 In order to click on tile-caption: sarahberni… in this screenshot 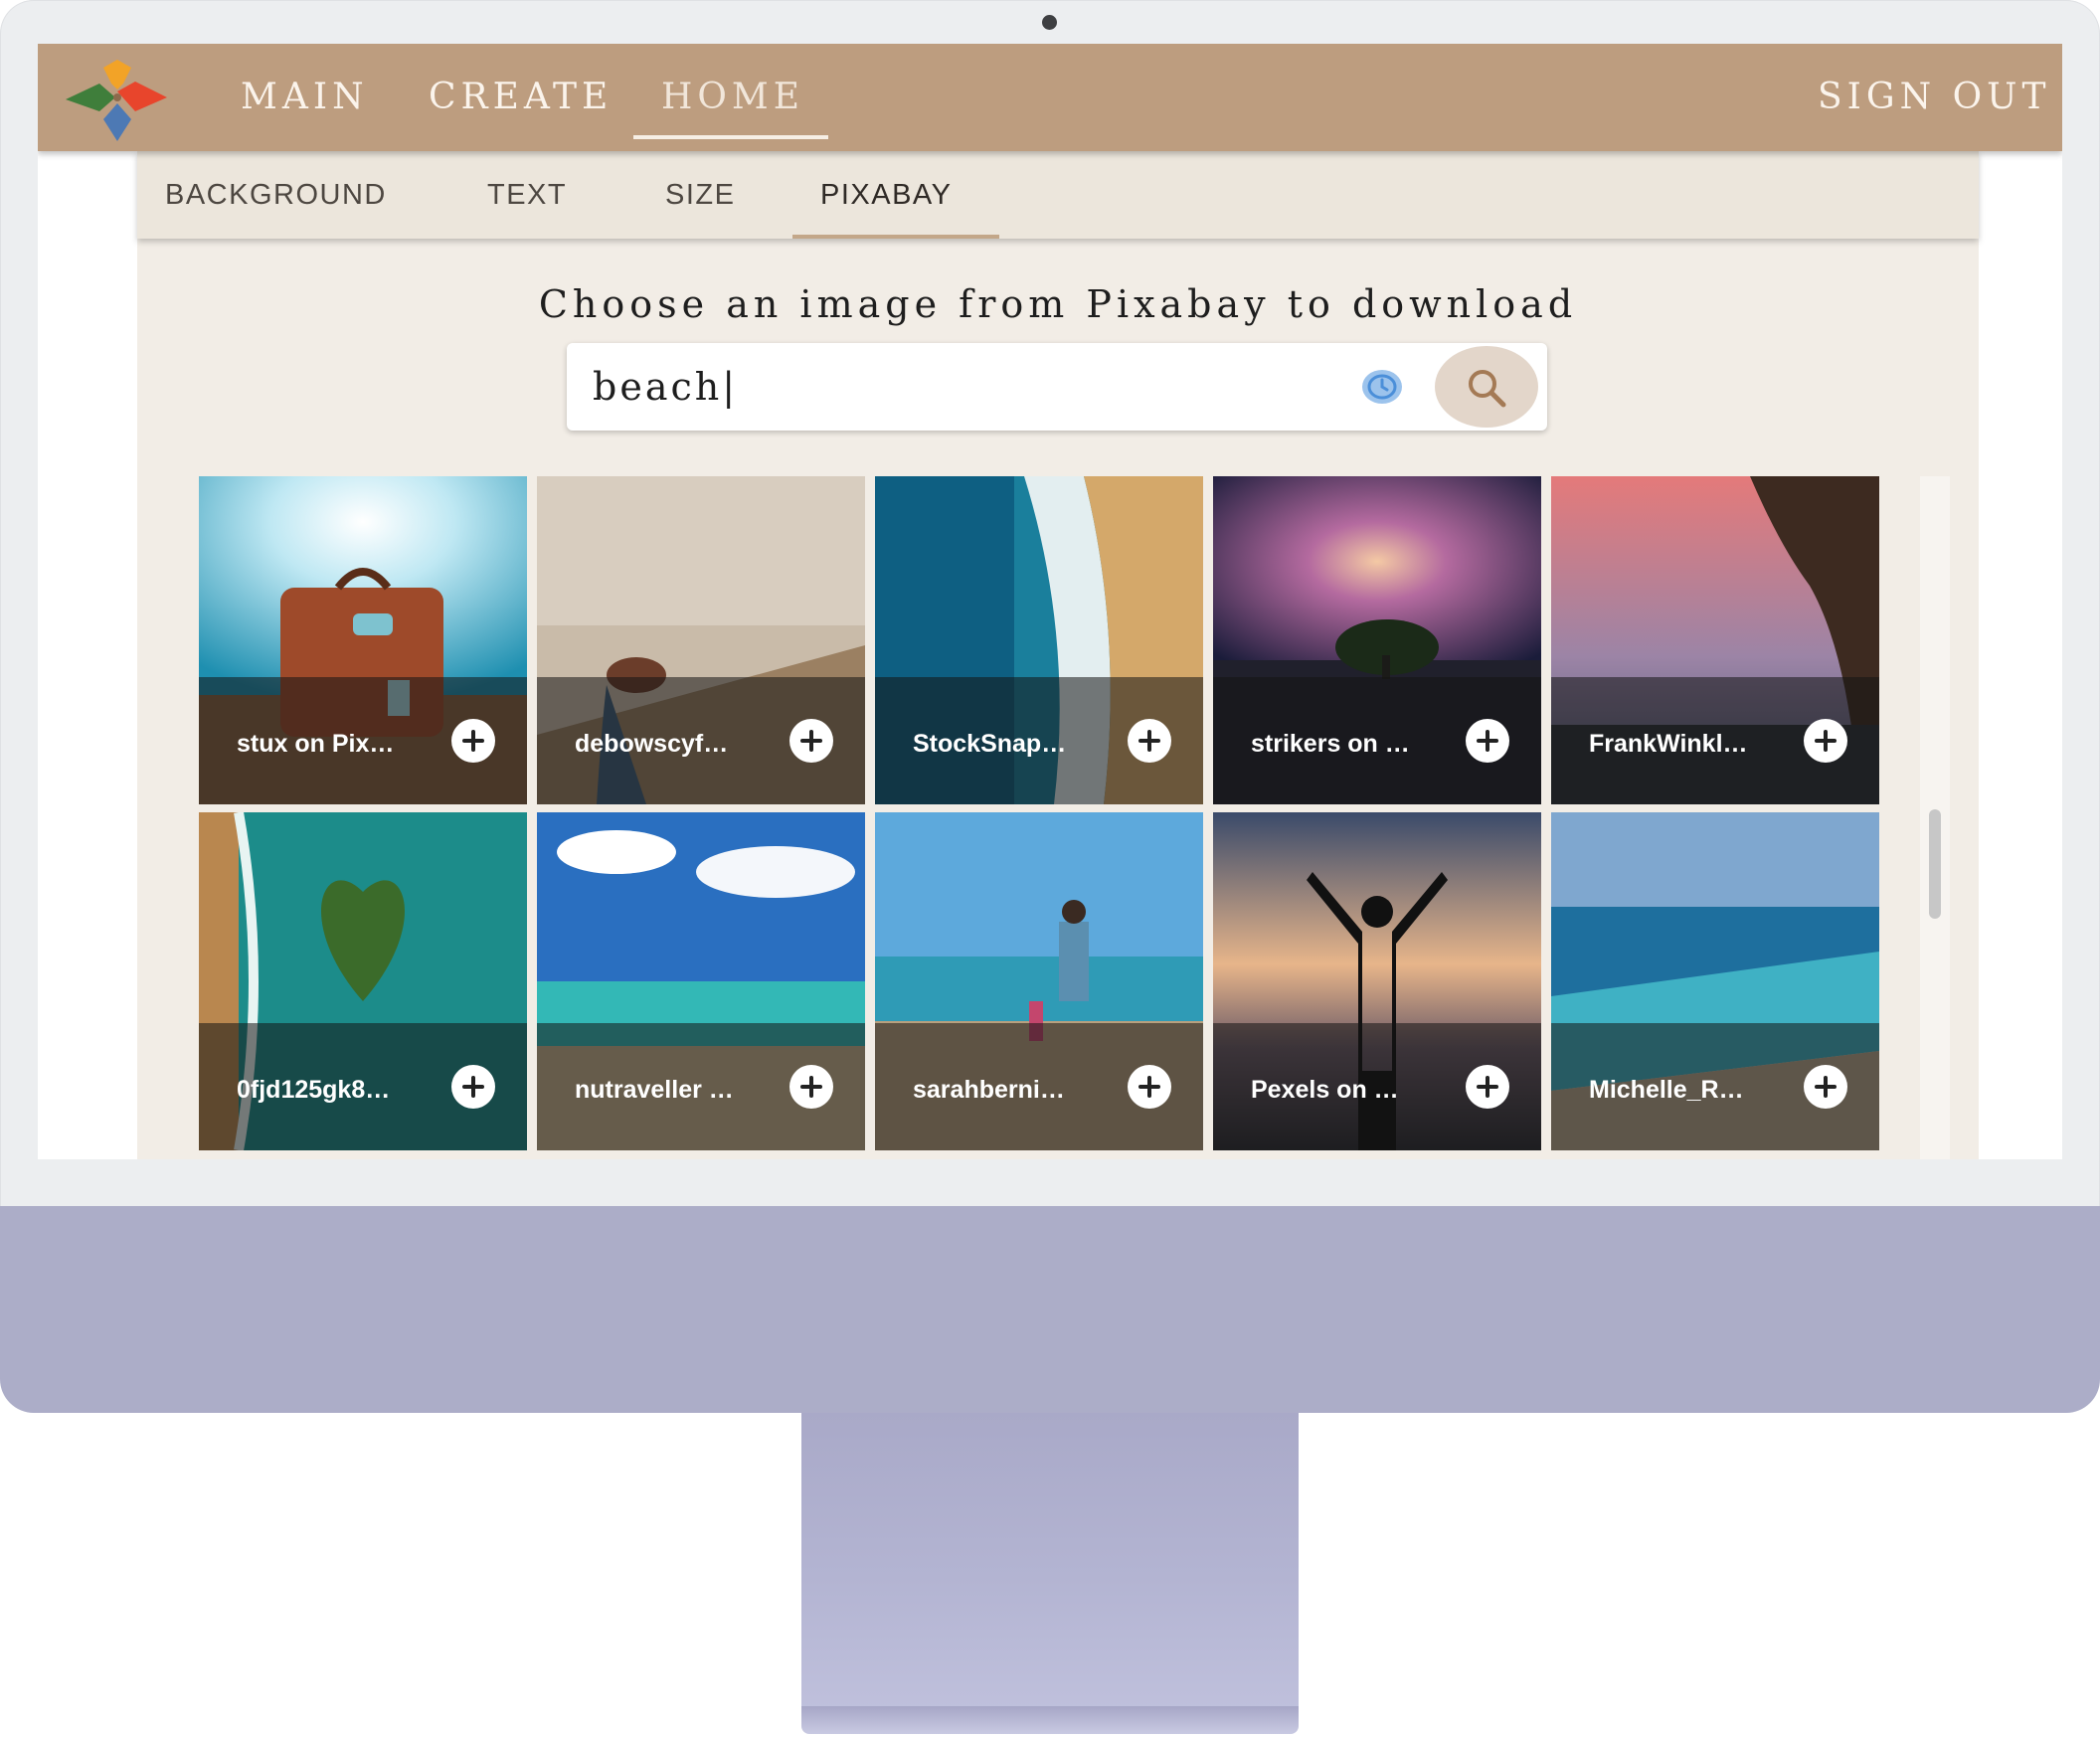, I will do `click(1039, 1086)`.